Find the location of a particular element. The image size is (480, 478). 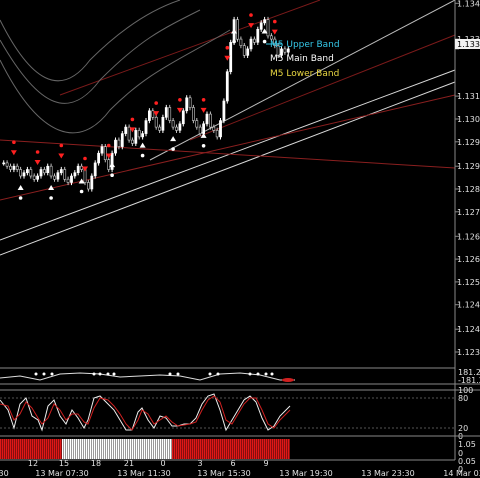

time-hour-label: 15 is located at coordinates (64, 463).